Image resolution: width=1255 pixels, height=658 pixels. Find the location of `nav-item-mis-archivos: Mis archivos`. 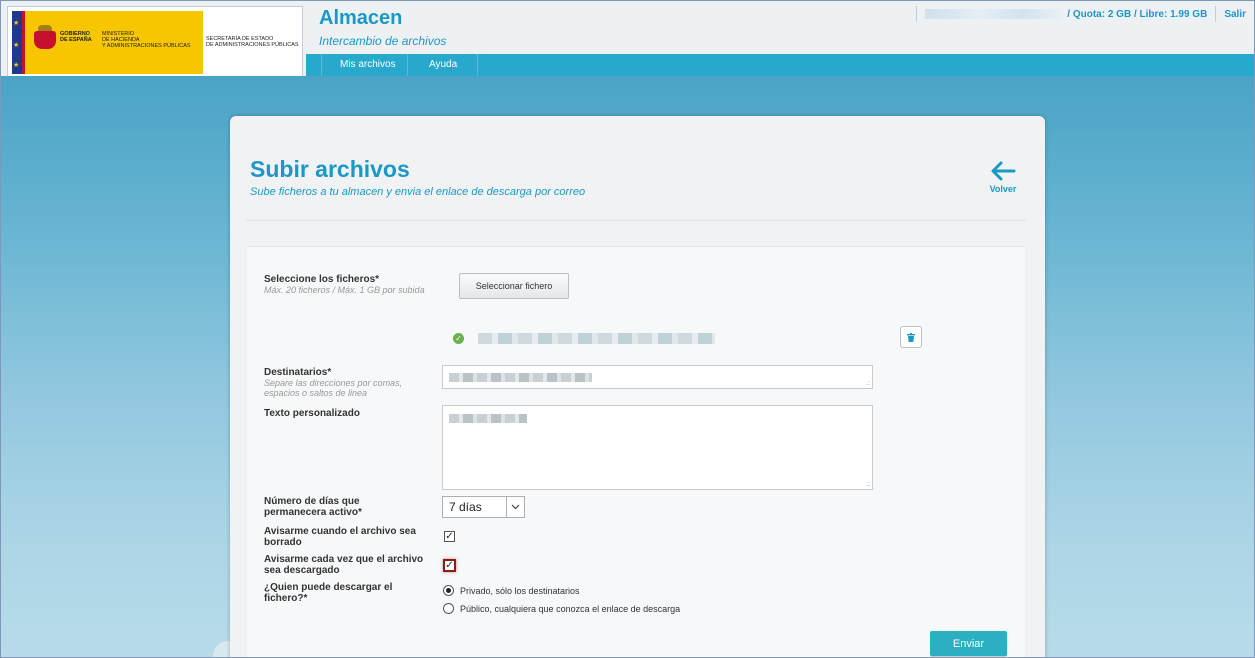

nav-item-mis-archivos: Mis archivos is located at coordinates (368, 64).